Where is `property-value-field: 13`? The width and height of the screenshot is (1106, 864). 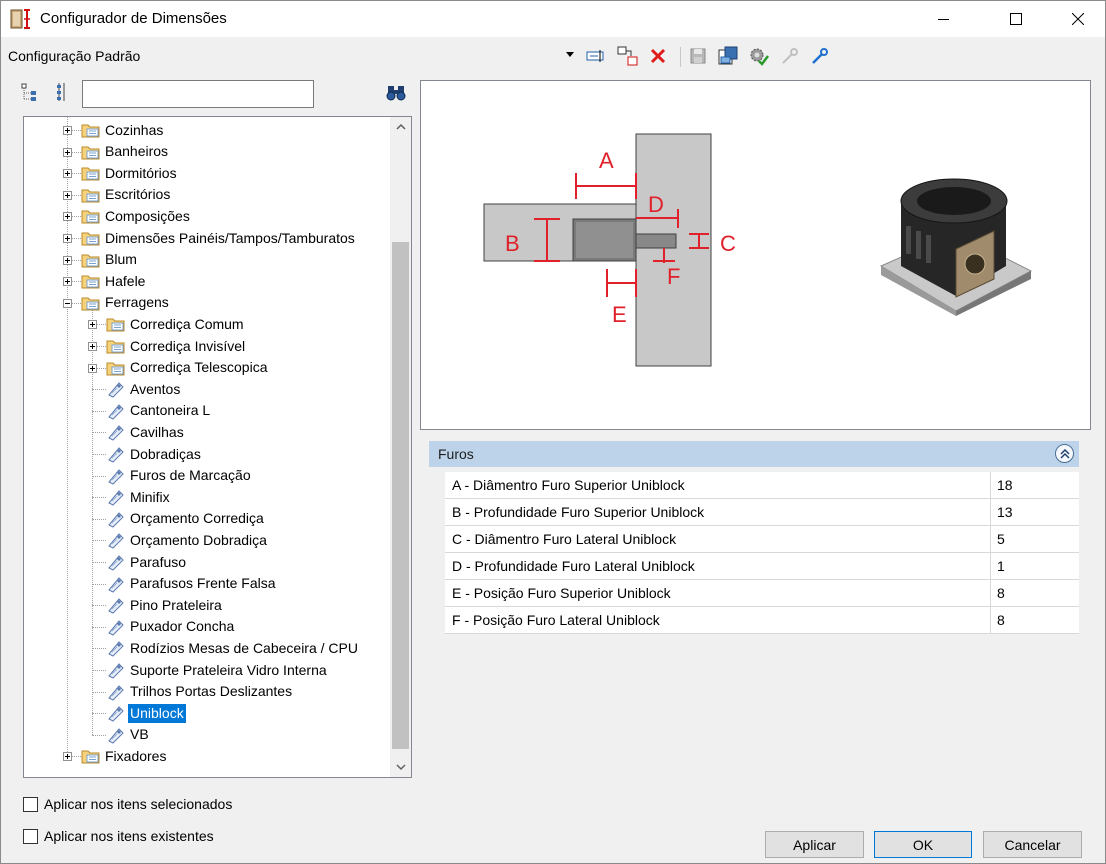
property-value-field: 13 is located at coordinates (1035, 512).